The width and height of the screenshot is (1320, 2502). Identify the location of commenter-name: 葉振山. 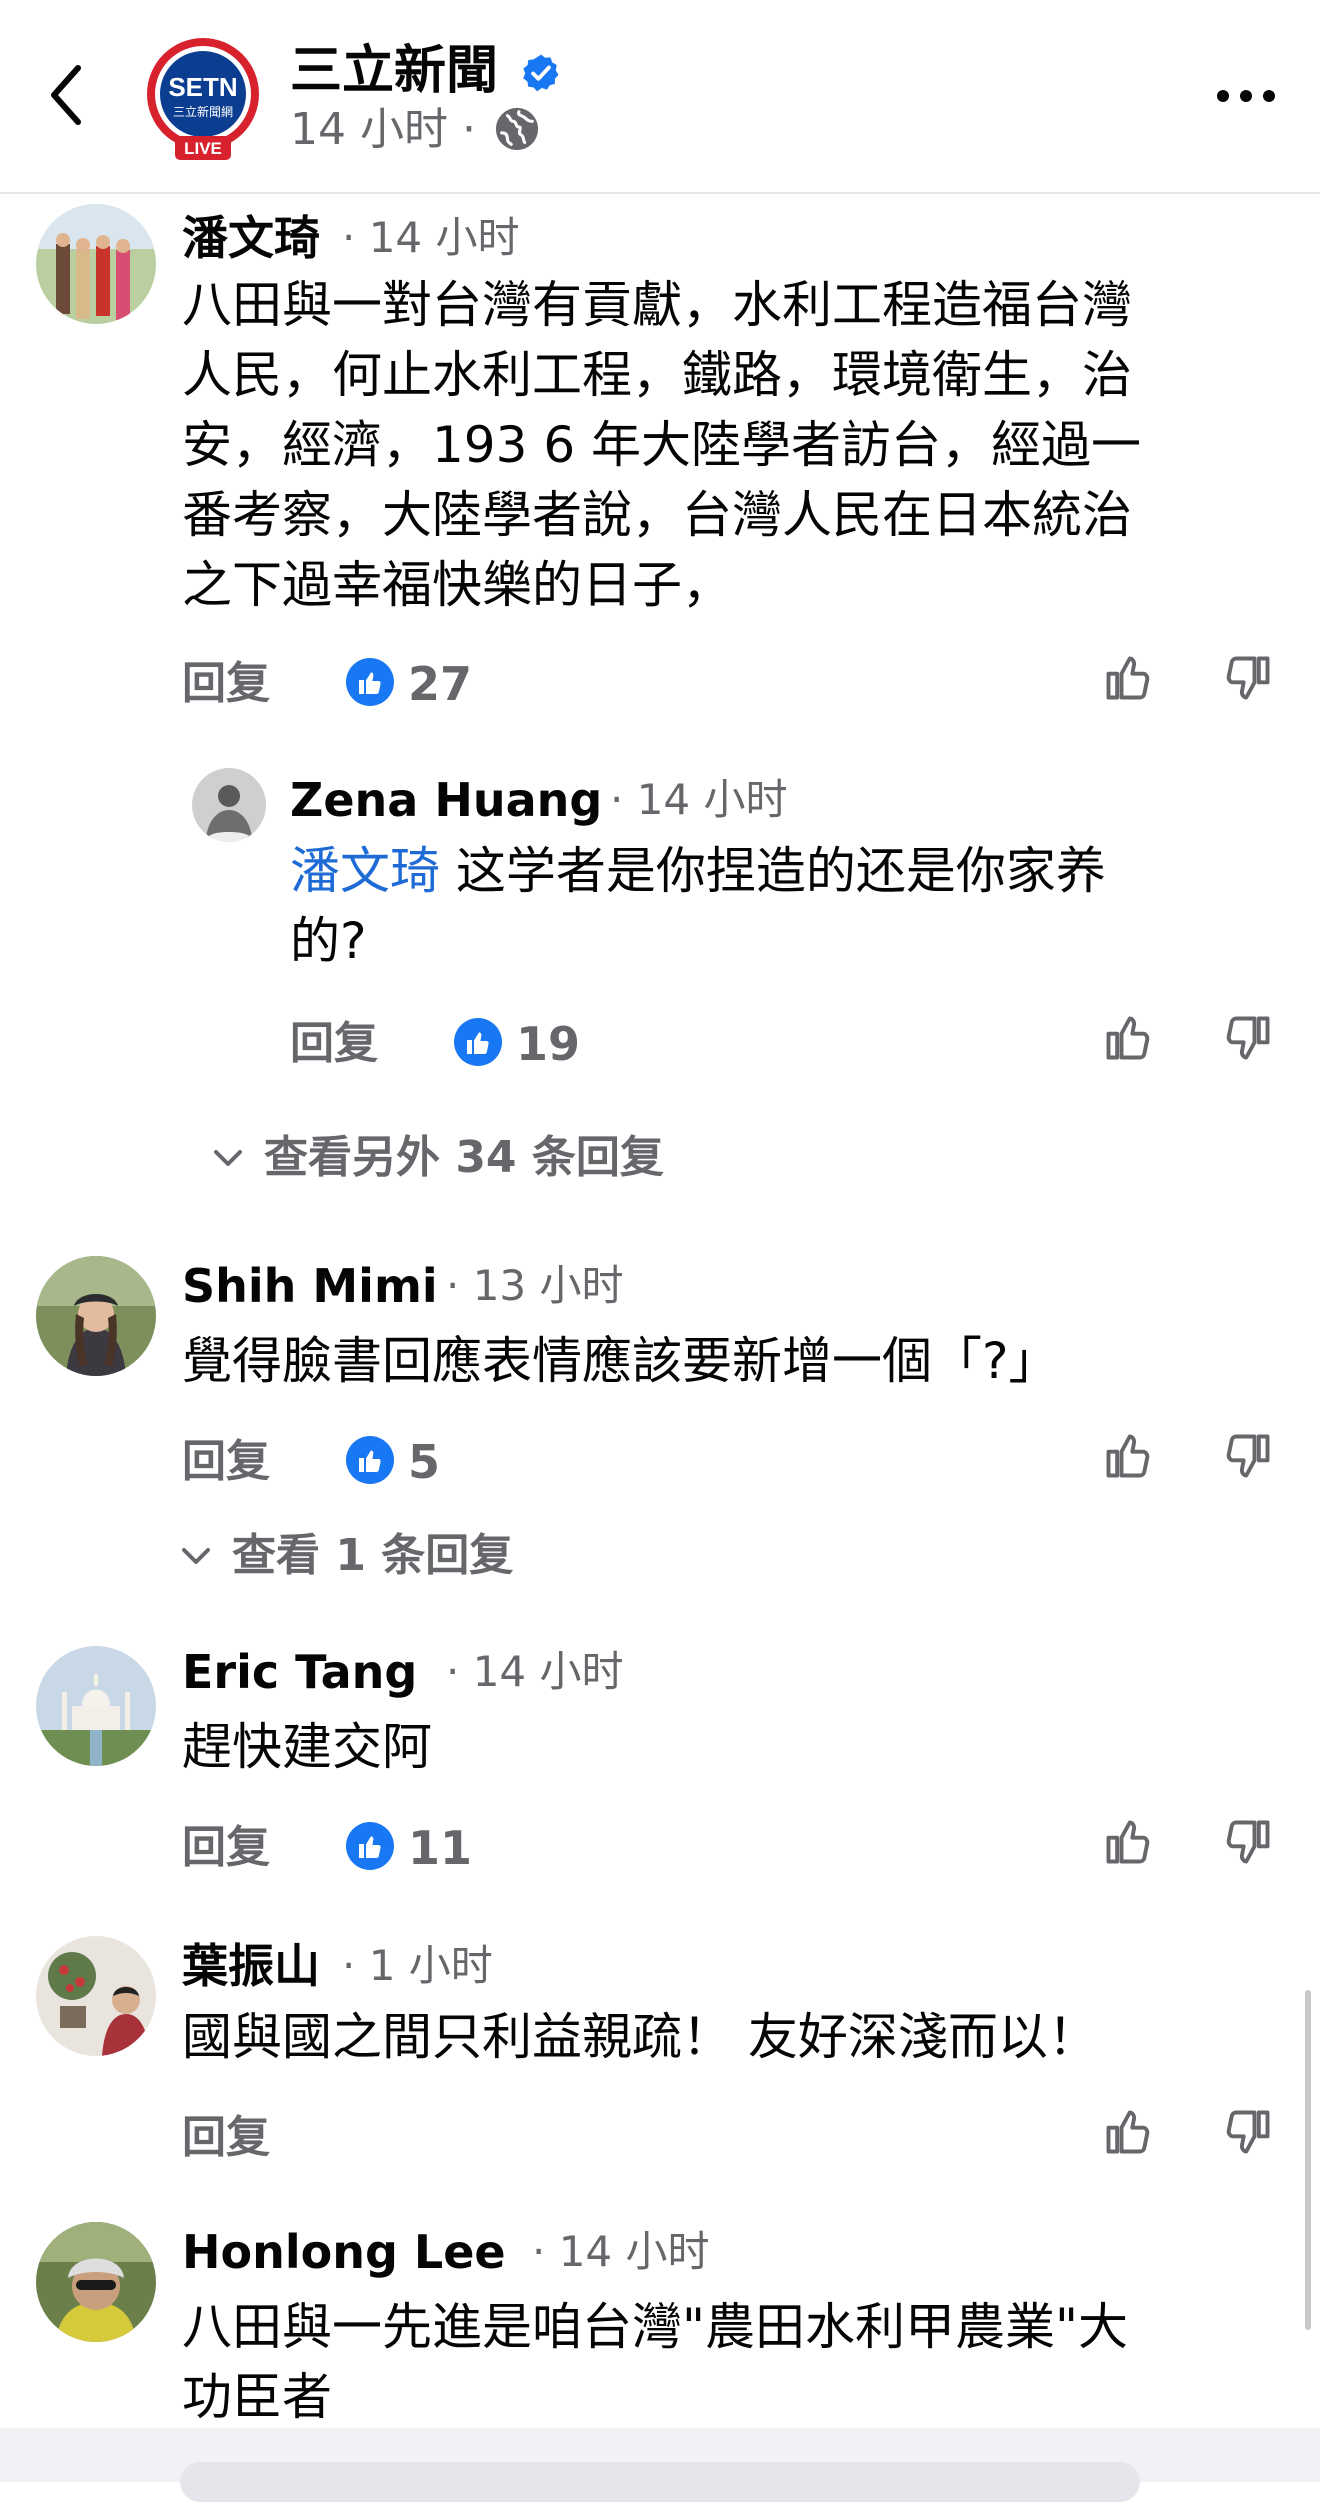
(251, 1966).